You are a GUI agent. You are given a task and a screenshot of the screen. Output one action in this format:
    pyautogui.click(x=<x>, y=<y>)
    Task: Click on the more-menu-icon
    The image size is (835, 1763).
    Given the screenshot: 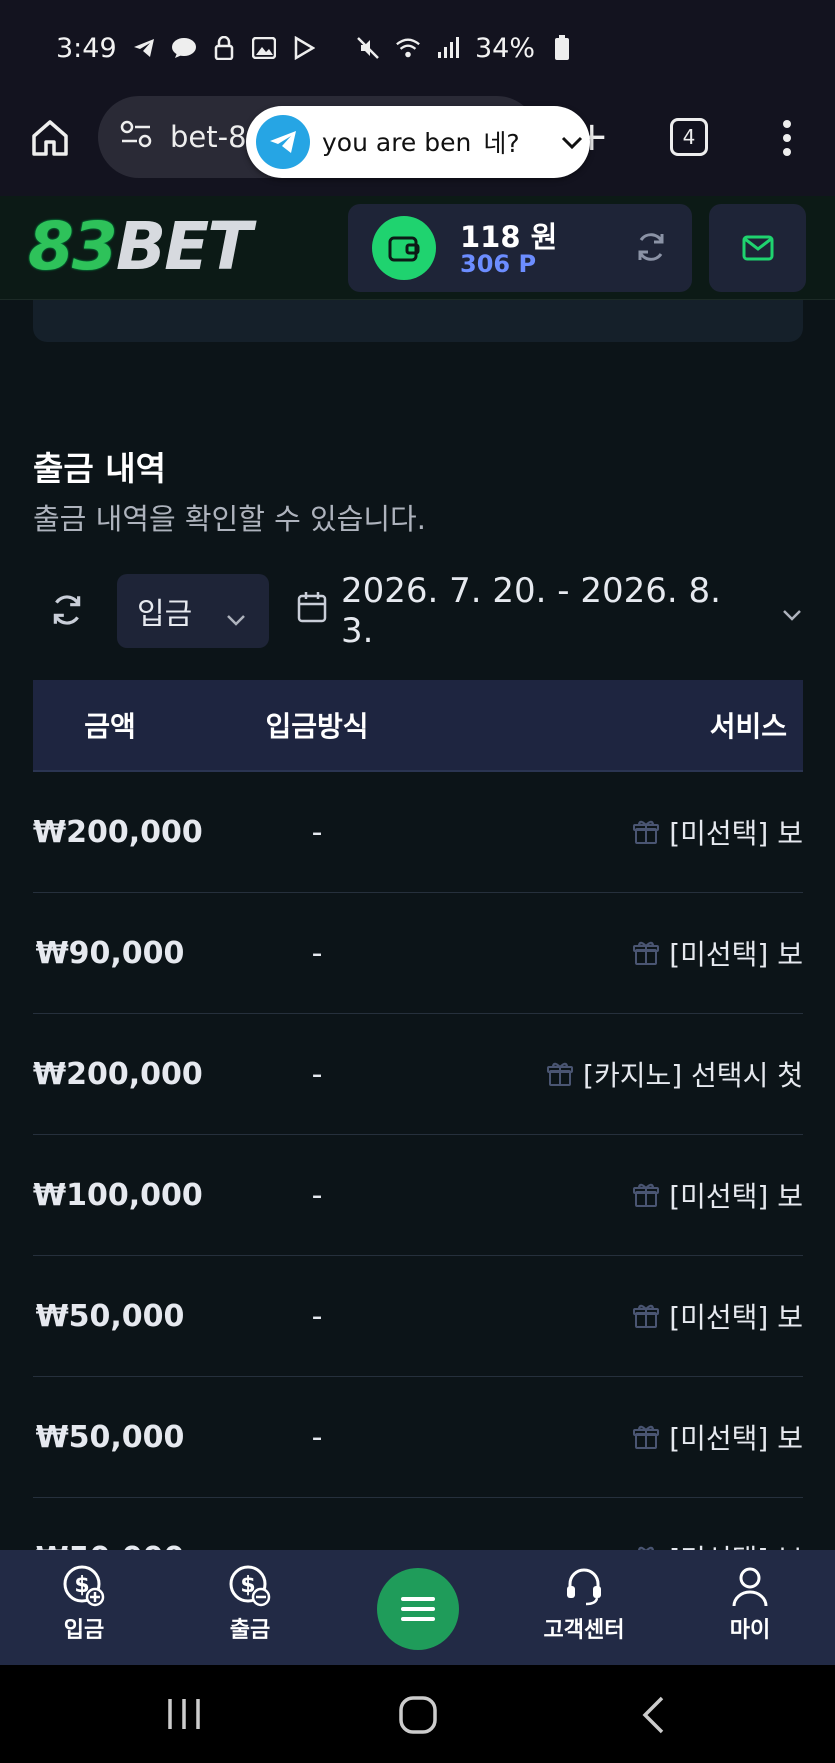 What is the action you would take?
    pyautogui.click(x=787, y=138)
    